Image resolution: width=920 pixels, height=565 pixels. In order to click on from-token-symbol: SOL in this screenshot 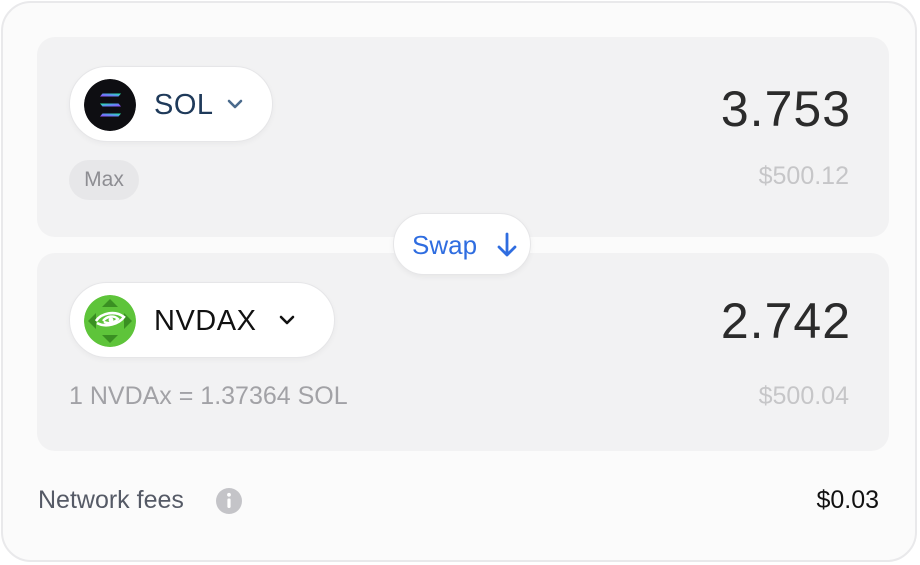, I will do `click(184, 105)`.